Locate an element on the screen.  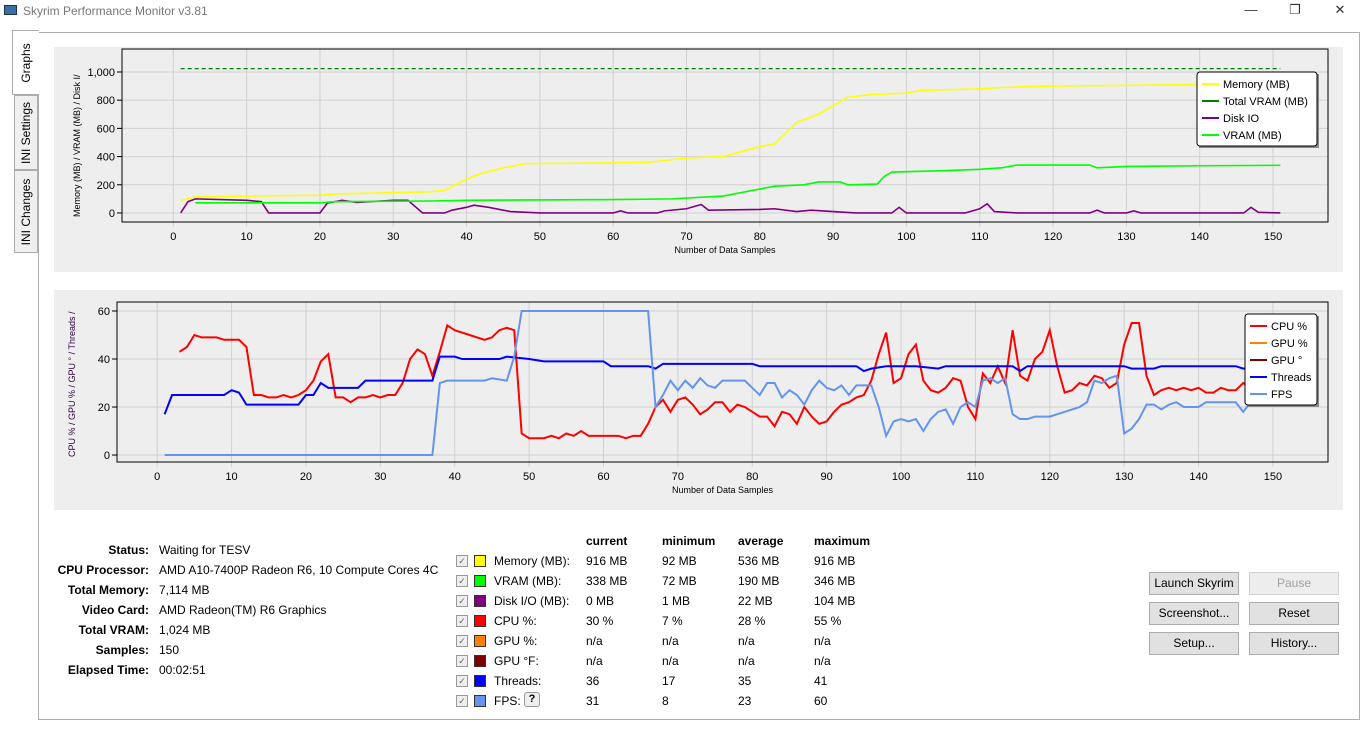
x-tick-label: 60 is located at coordinates (613, 237).